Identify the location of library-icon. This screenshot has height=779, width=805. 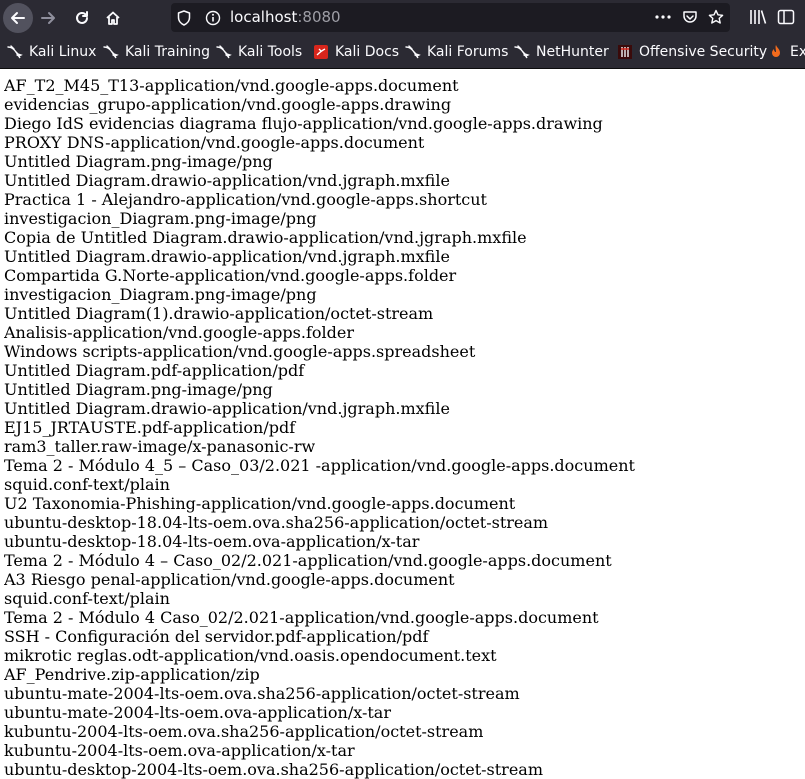
(758, 17).